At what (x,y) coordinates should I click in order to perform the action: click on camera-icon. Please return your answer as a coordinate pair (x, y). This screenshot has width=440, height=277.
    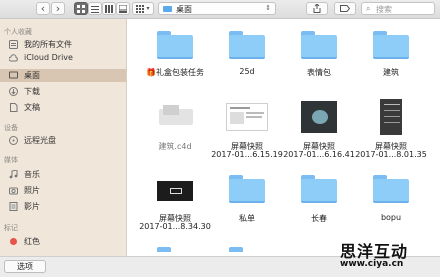
    Looking at the image, I should click on (13, 191).